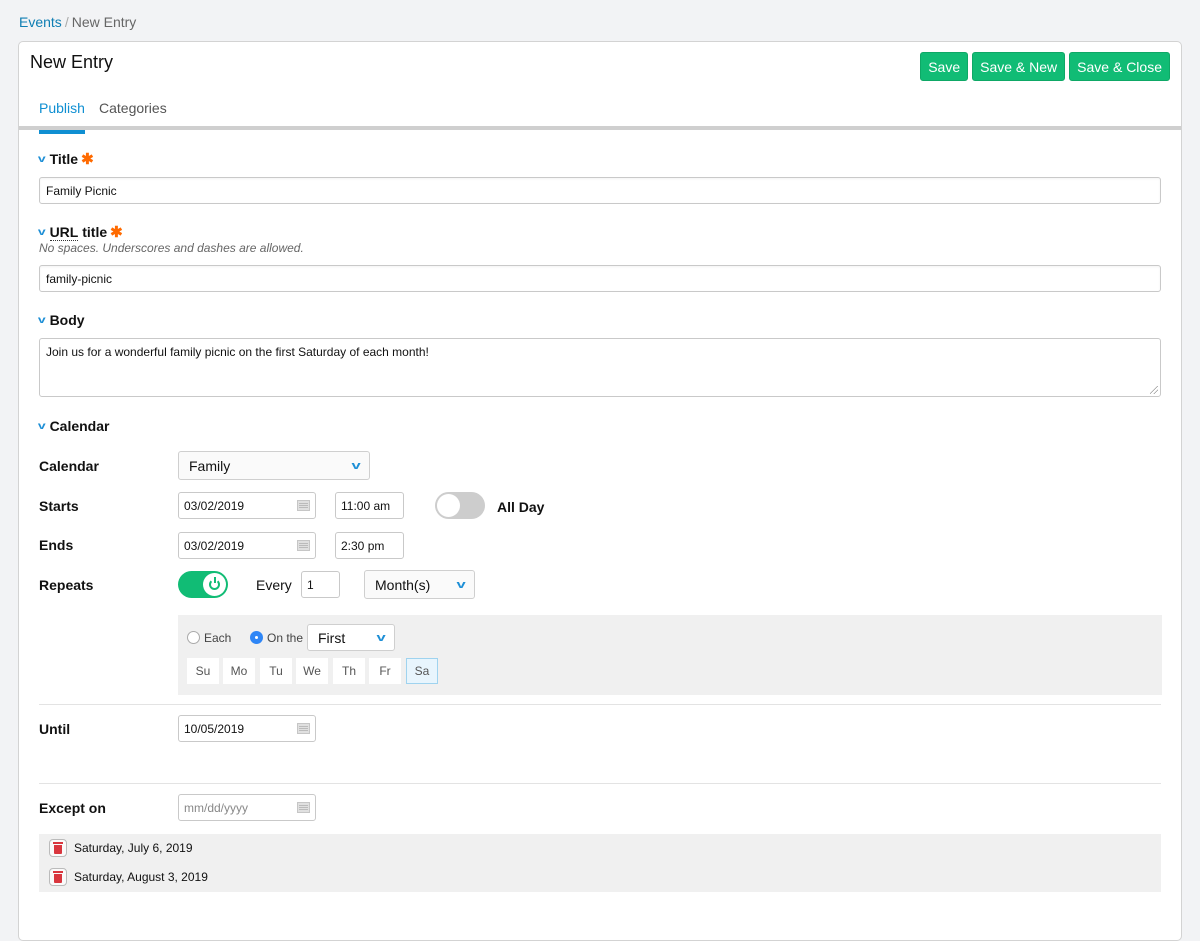 Image resolution: width=1200 pixels, height=941 pixels. What do you see at coordinates (66, 585) in the screenshot?
I see `repeats-label: Repeats` at bounding box center [66, 585].